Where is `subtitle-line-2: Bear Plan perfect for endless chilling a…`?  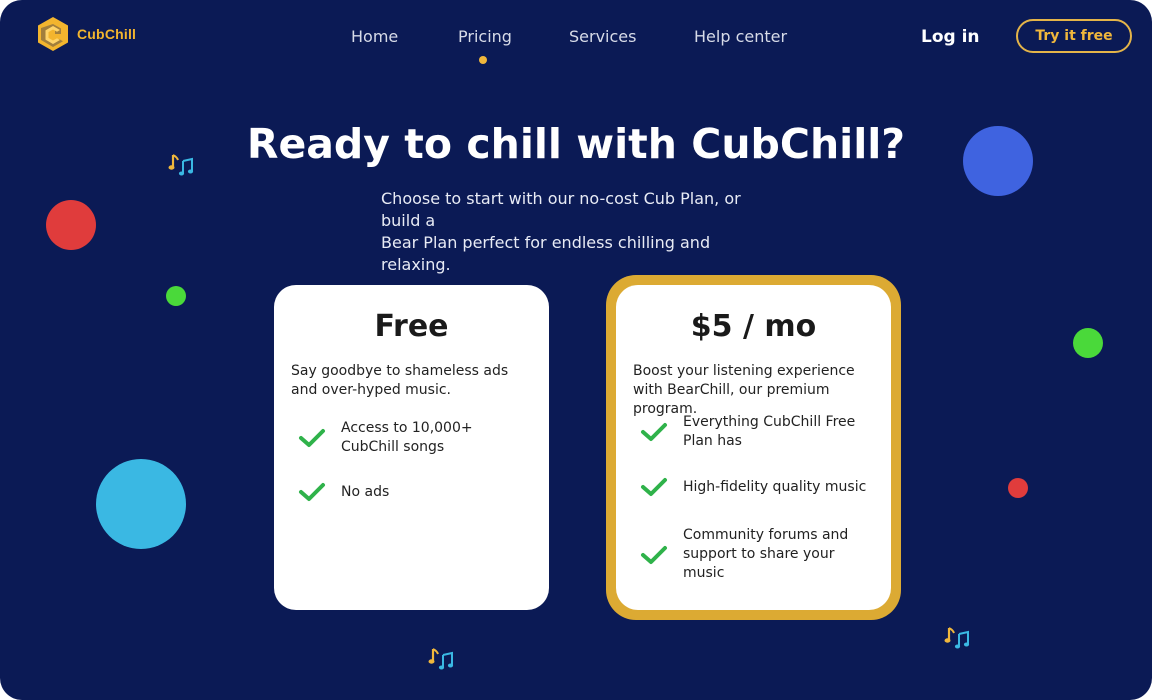 subtitle-line-2: Bear Plan perfect for endless chilling a… is located at coordinates (546, 253).